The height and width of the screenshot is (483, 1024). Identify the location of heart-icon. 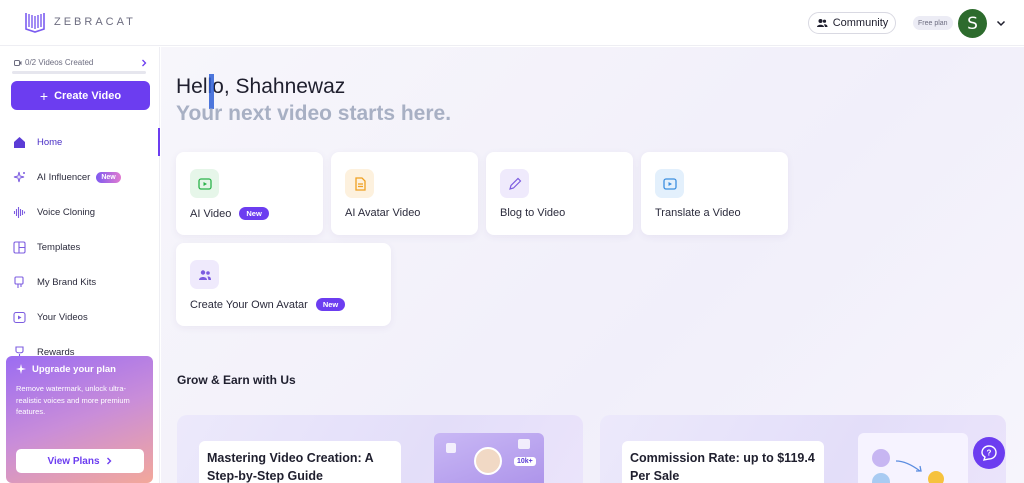
(451, 448).